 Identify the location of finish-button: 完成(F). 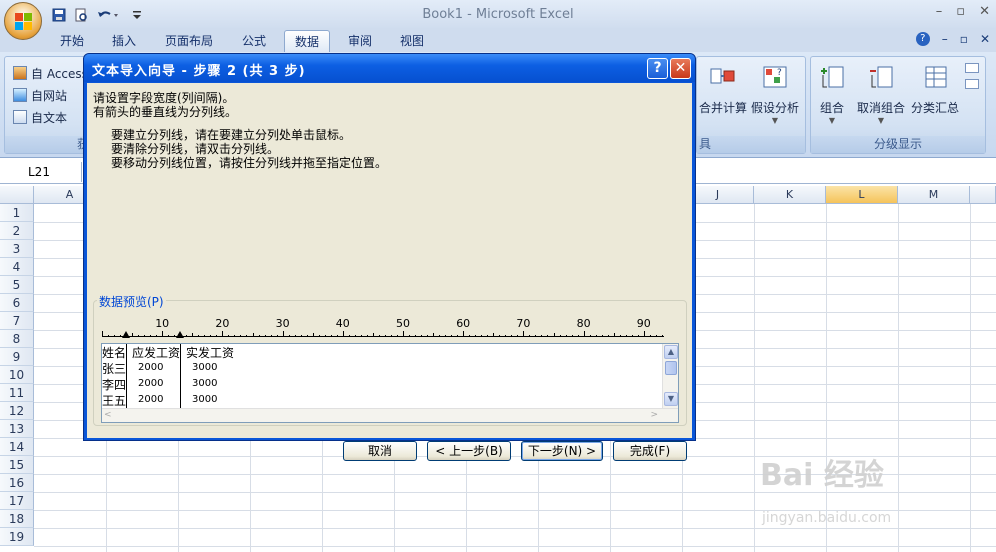
(650, 451).